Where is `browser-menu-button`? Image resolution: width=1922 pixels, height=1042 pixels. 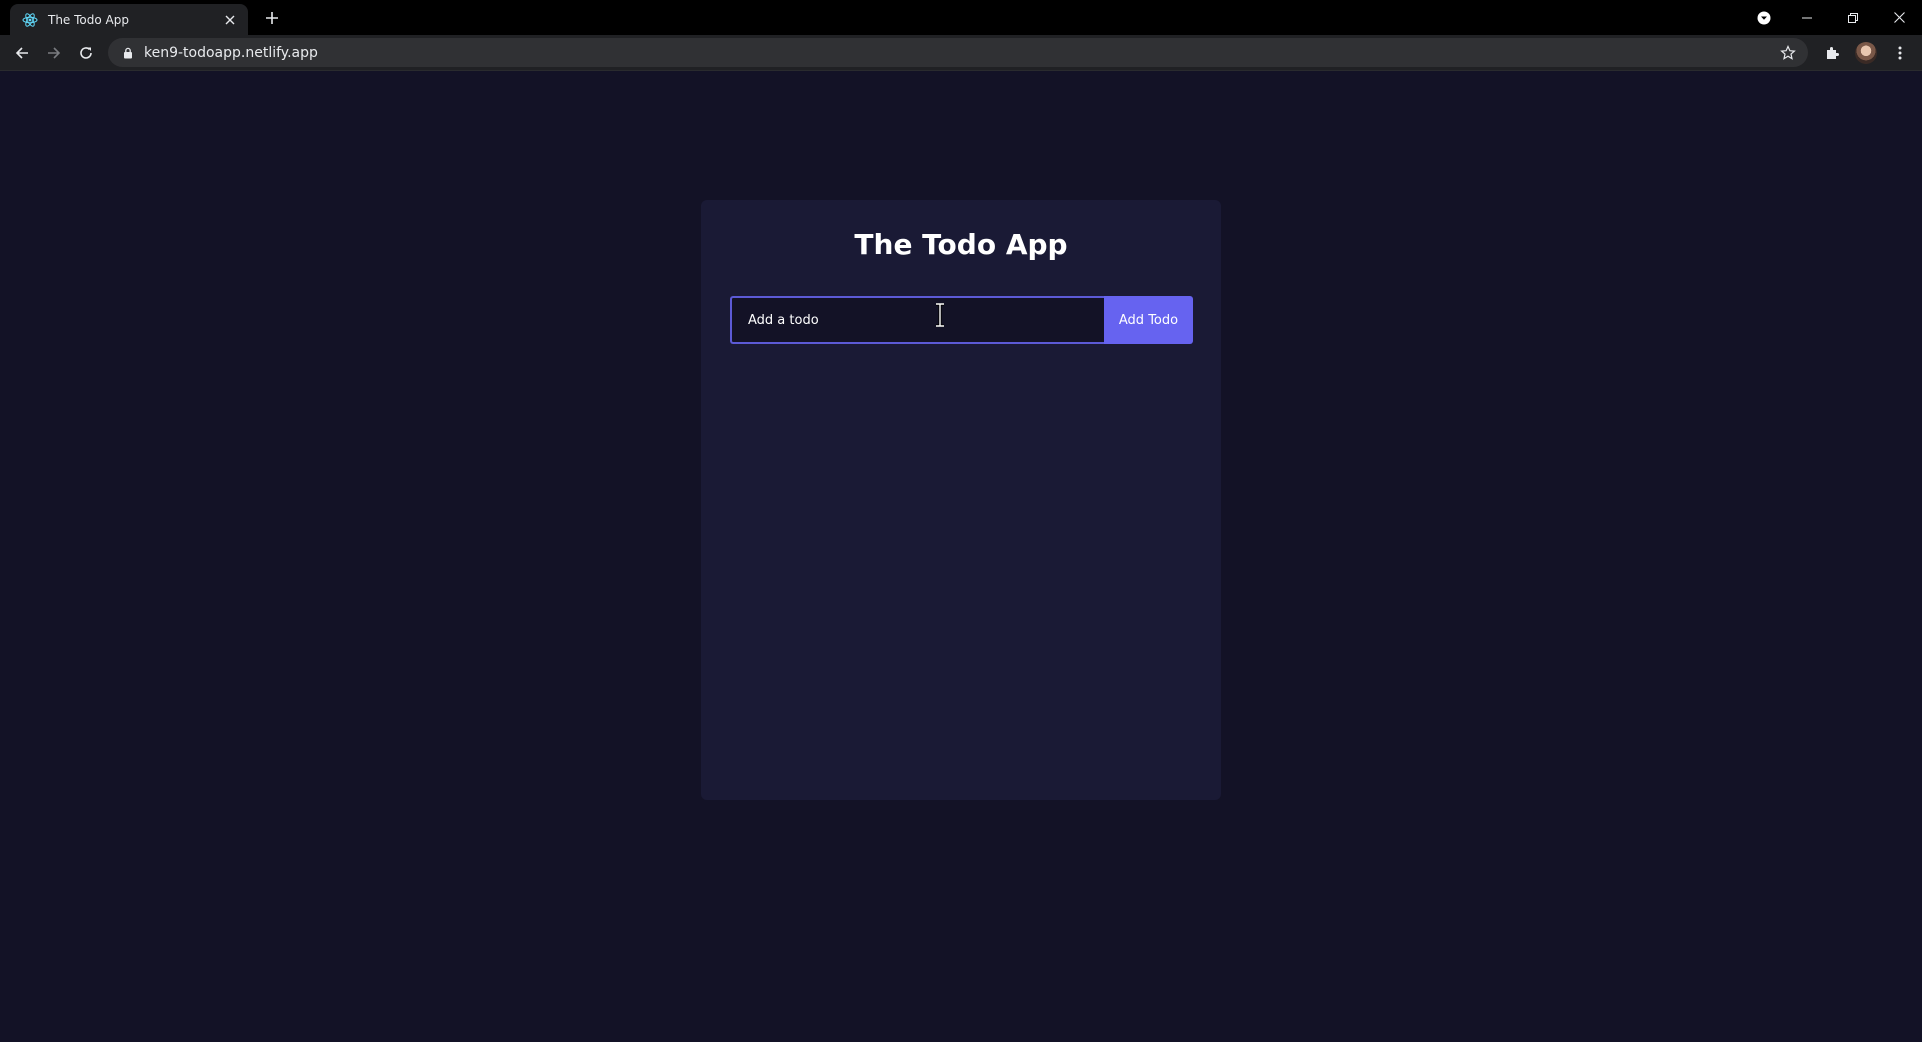 browser-menu-button is located at coordinates (1900, 53).